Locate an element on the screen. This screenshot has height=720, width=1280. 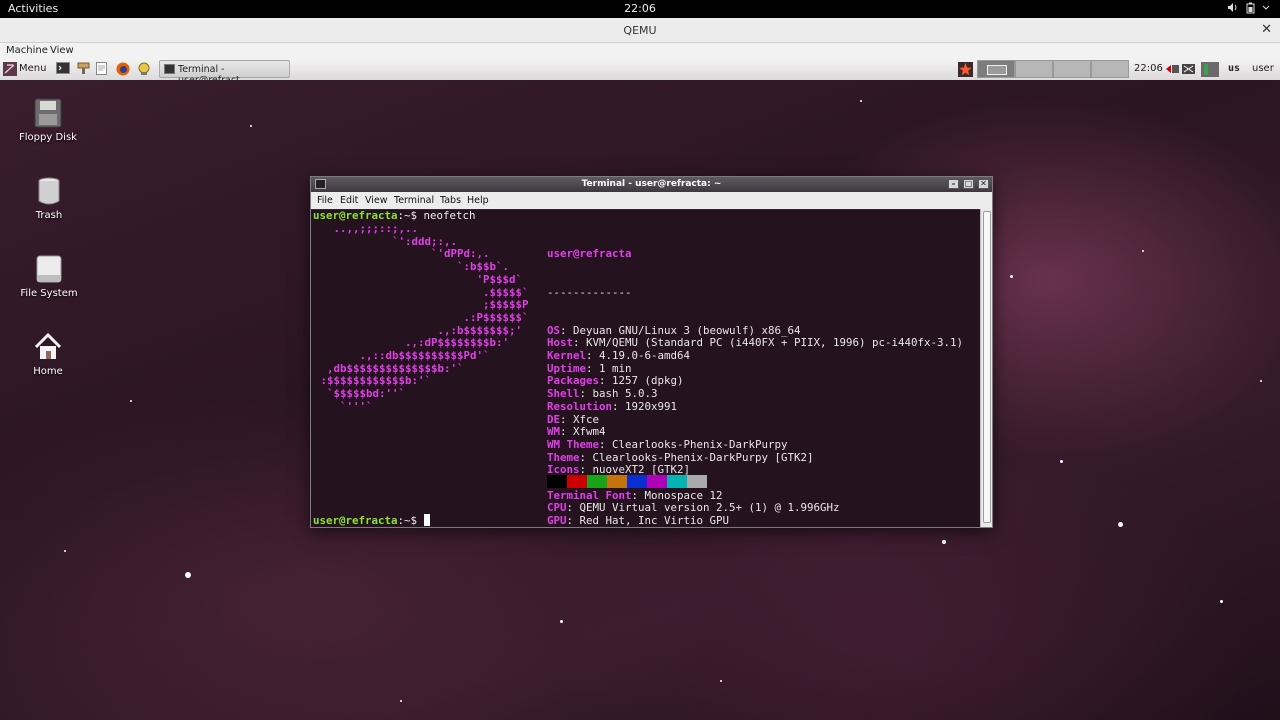
info-value: Clearlooks-Phenix-DarkPurpy is located at coordinates (700, 444).